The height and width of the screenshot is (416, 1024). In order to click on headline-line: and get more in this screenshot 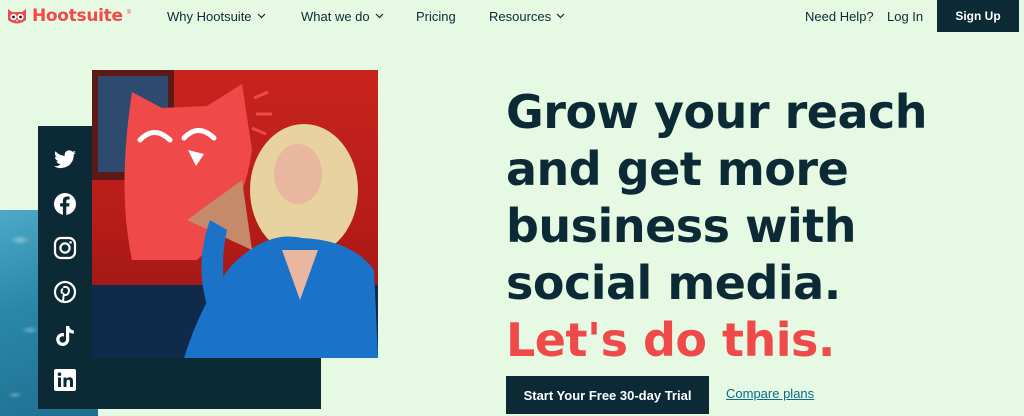, I will do `click(677, 169)`.